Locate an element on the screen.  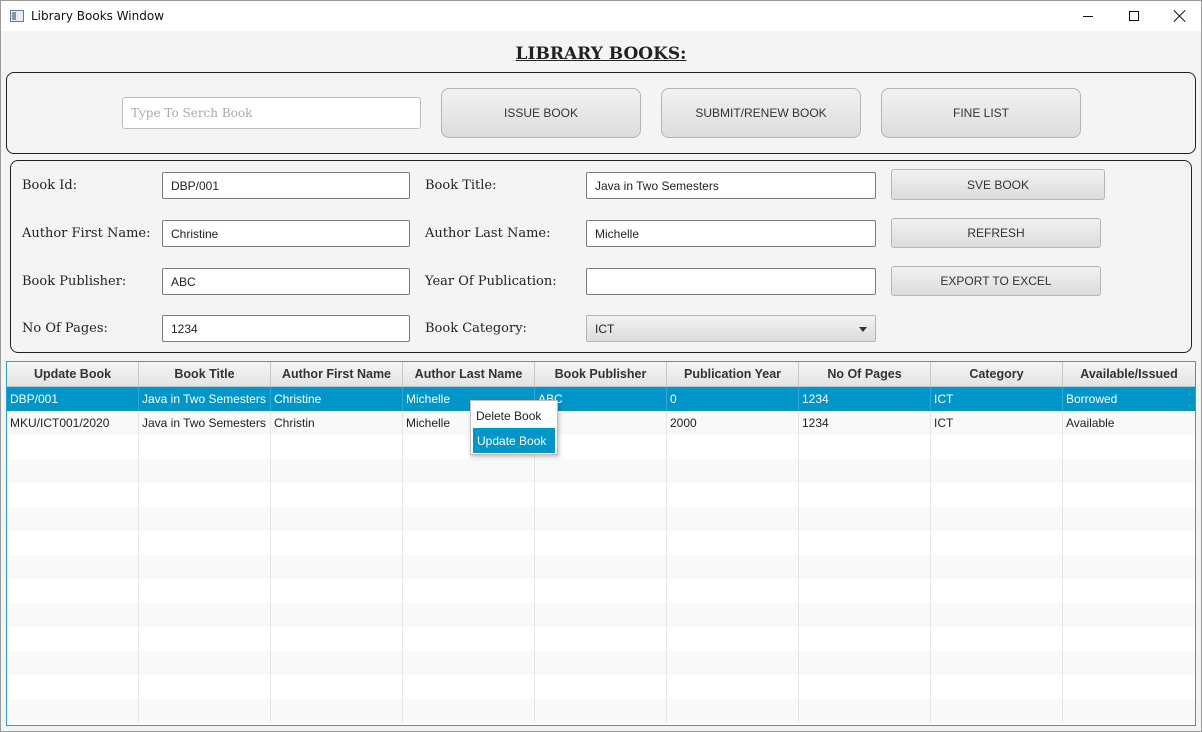
publication-year-label: Year Of Publication: is located at coordinates (491, 281).